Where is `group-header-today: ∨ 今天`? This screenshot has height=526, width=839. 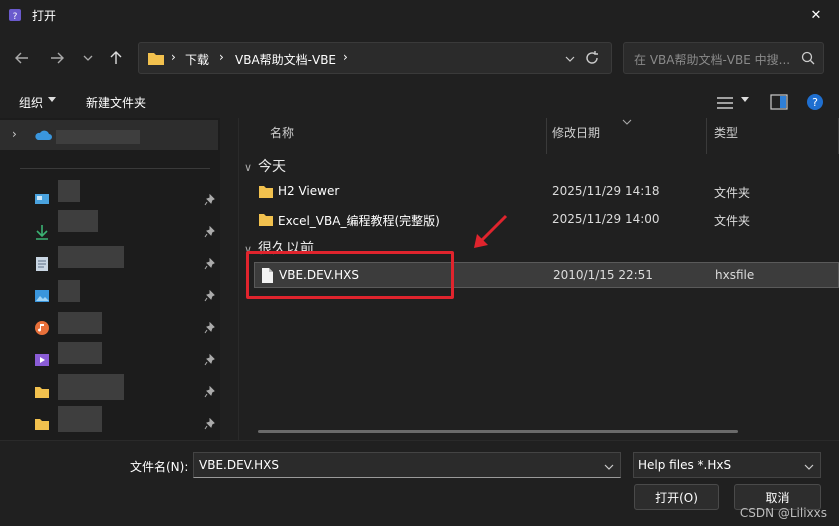
group-header-today: ∨ 今天 is located at coordinates (265, 166).